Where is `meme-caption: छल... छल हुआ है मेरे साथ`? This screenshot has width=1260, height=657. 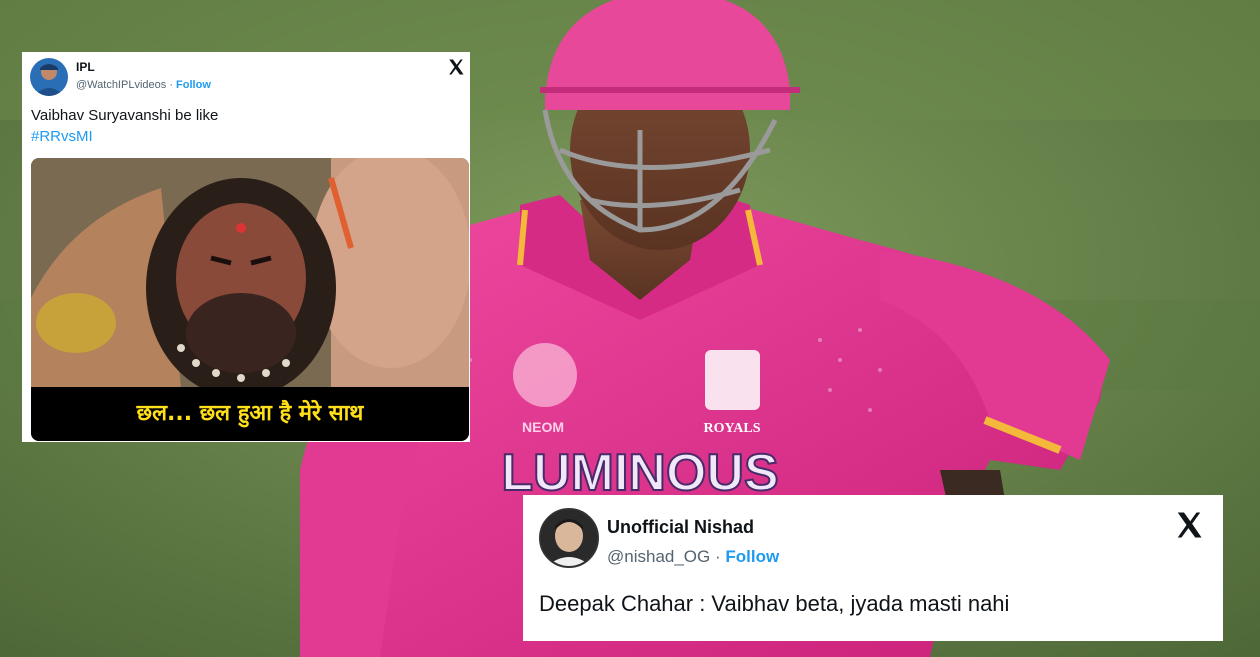 meme-caption: छल... छल हुआ है मेरे साथ is located at coordinates (250, 414).